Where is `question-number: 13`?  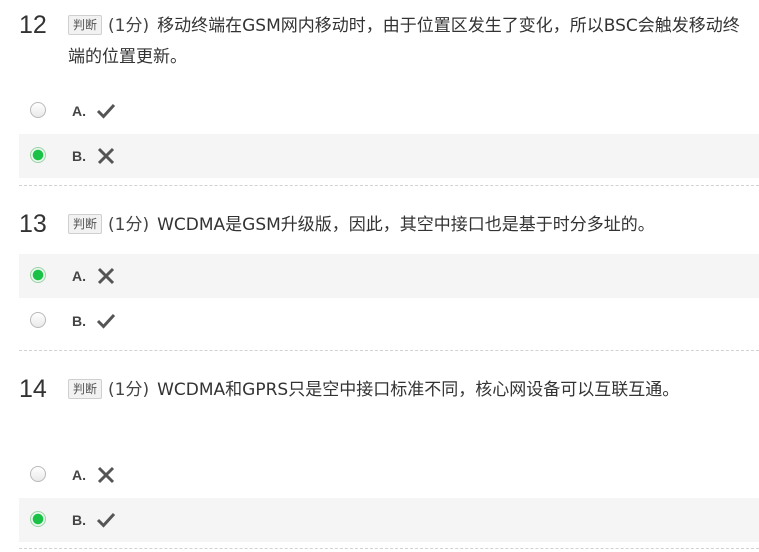 question-number: 13 is located at coordinates (33, 224).